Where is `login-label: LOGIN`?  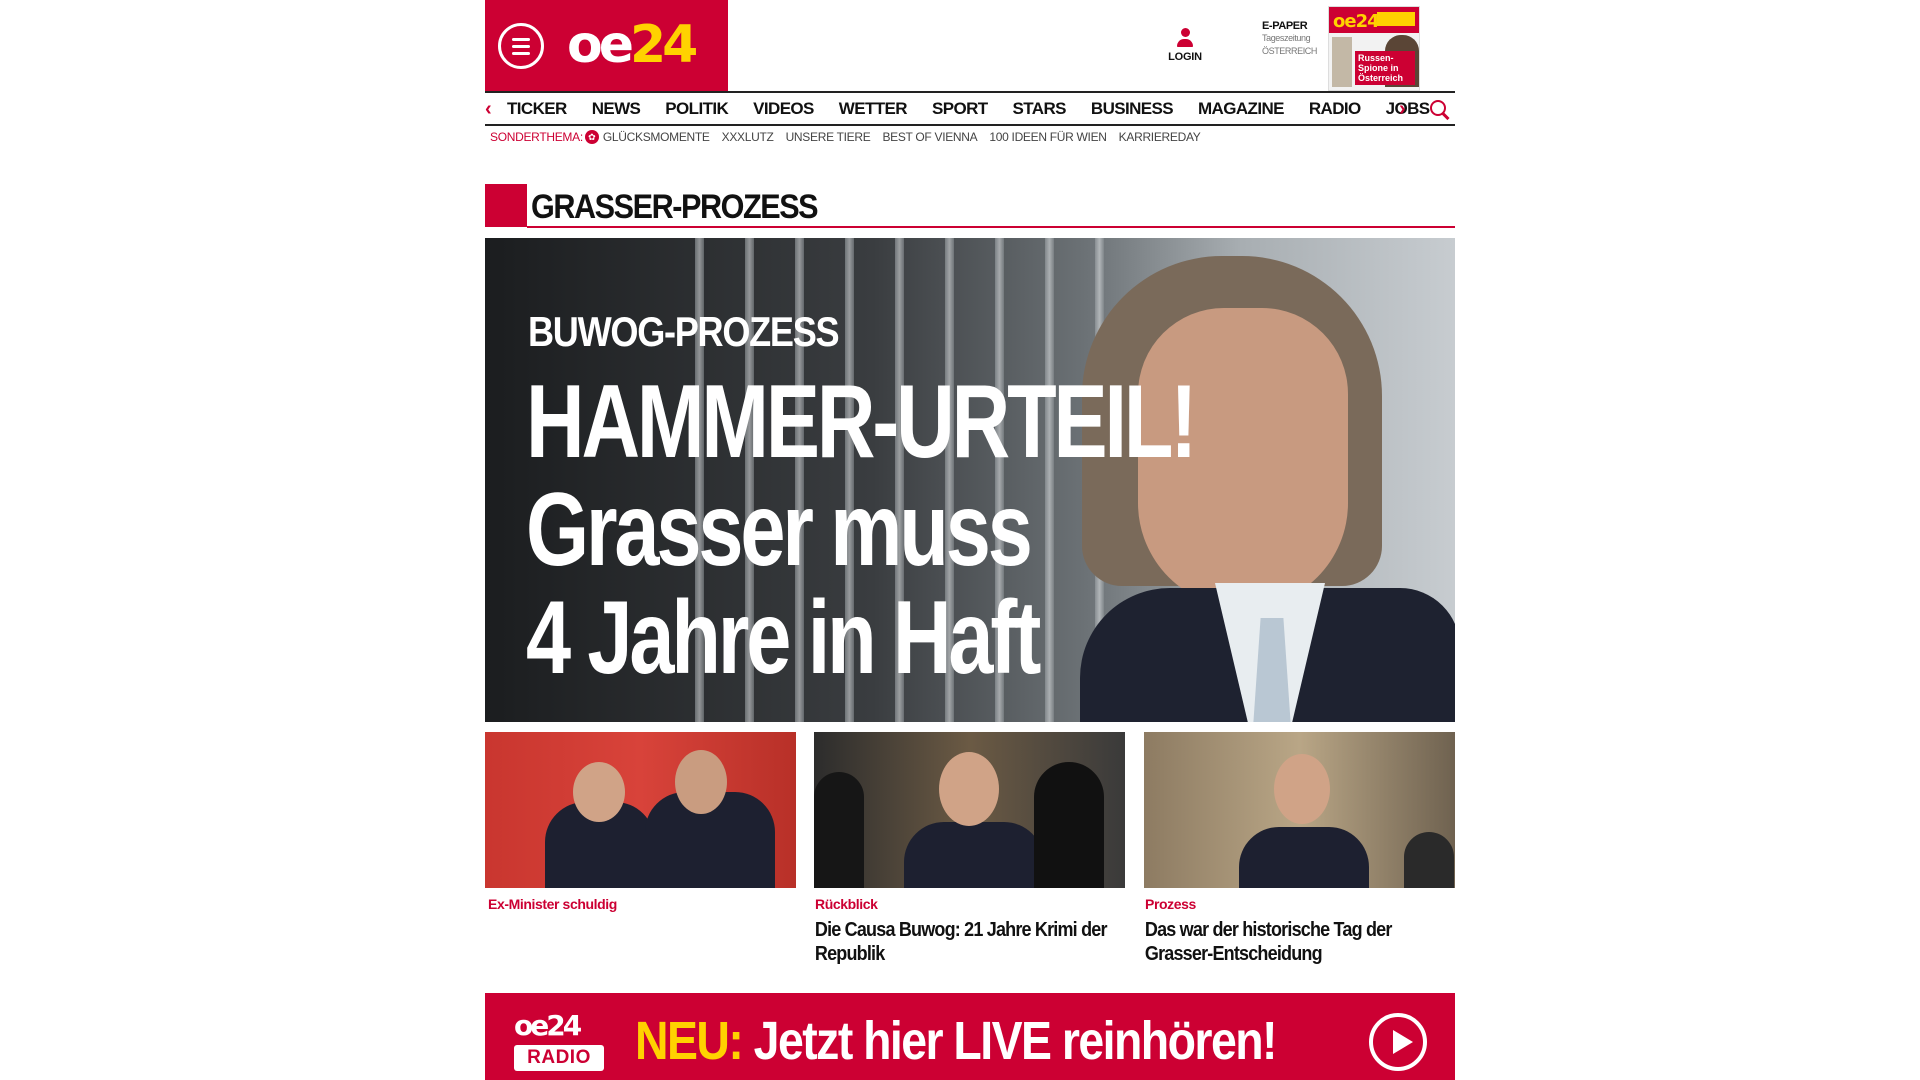
login-label: LOGIN is located at coordinates (1185, 57).